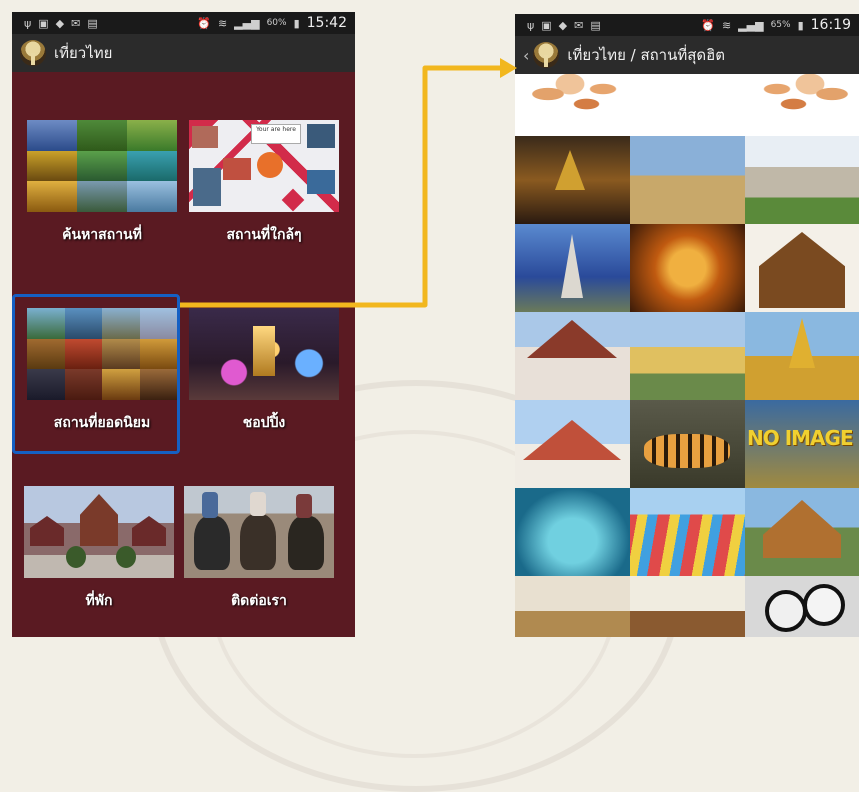  I want to click on arrow-head-icon, so click(508, 68).